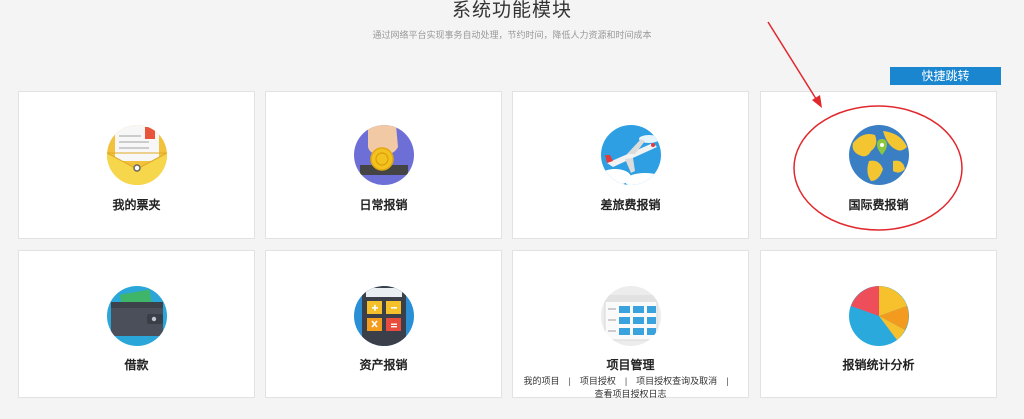 The width and height of the screenshot is (1024, 419). Describe the element at coordinates (384, 316) in the screenshot. I see `calculator-icon` at that location.